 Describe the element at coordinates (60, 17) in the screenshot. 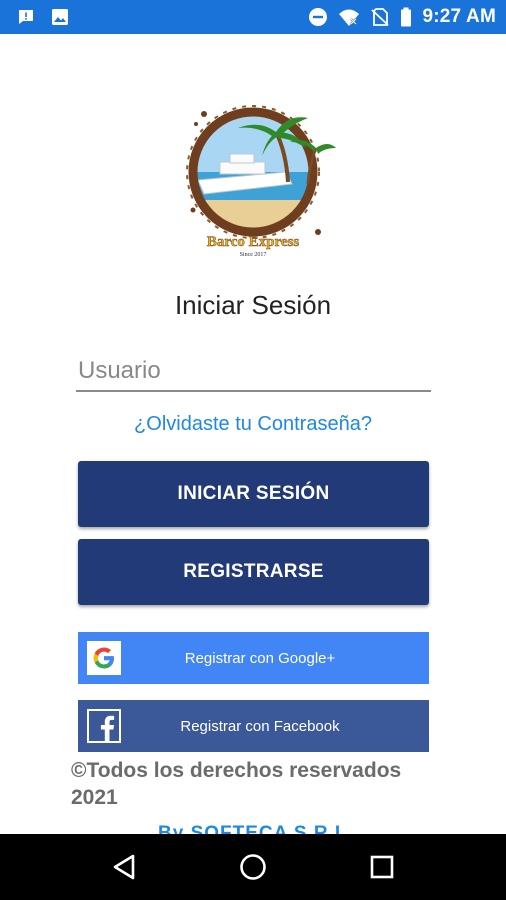

I see `image-notification-icon` at that location.